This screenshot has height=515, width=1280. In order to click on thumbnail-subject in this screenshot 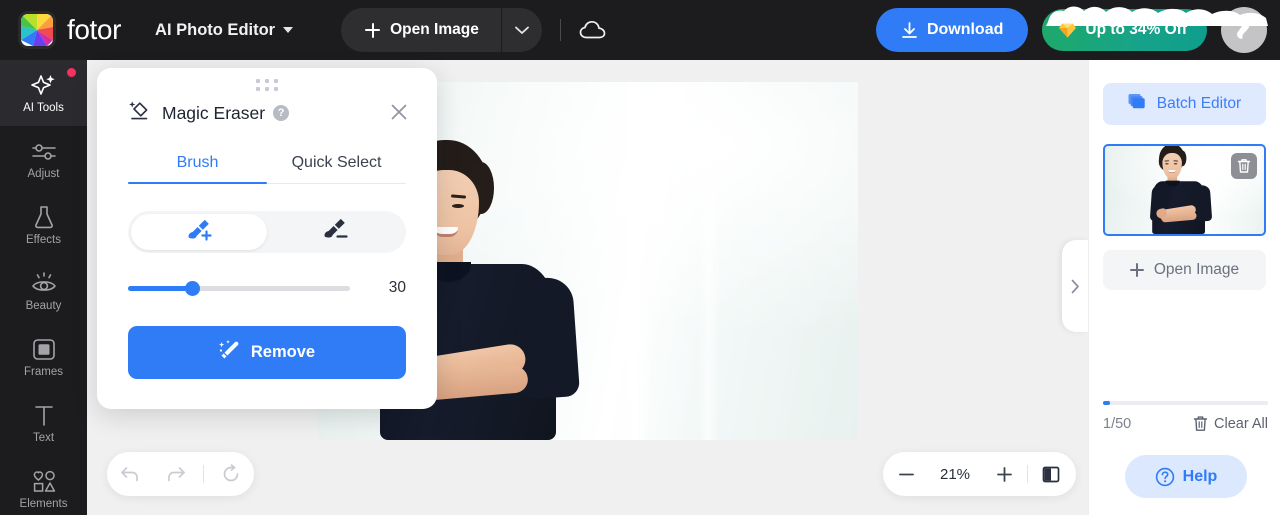, I will do `click(1181, 190)`.